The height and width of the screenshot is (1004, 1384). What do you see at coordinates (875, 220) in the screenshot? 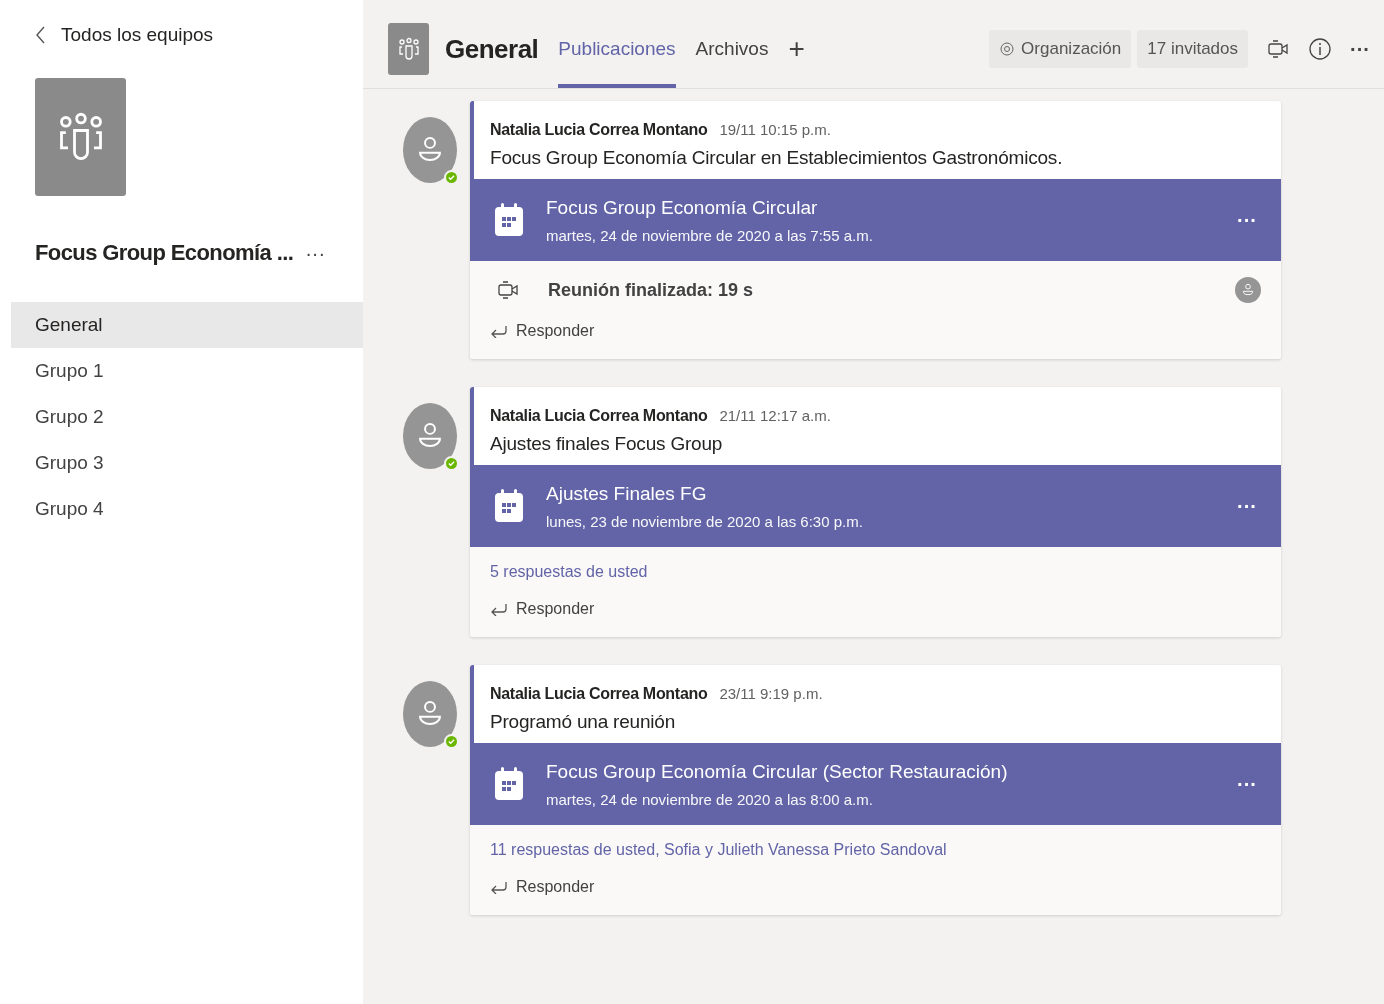
I see `meeting-banner: Focus Group Economía Circular martes, 24 de noviembre de 2020 a las 7:55 a.m. ···` at bounding box center [875, 220].